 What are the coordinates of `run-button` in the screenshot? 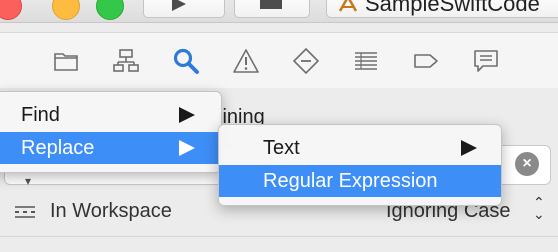 It's located at (184, 9).